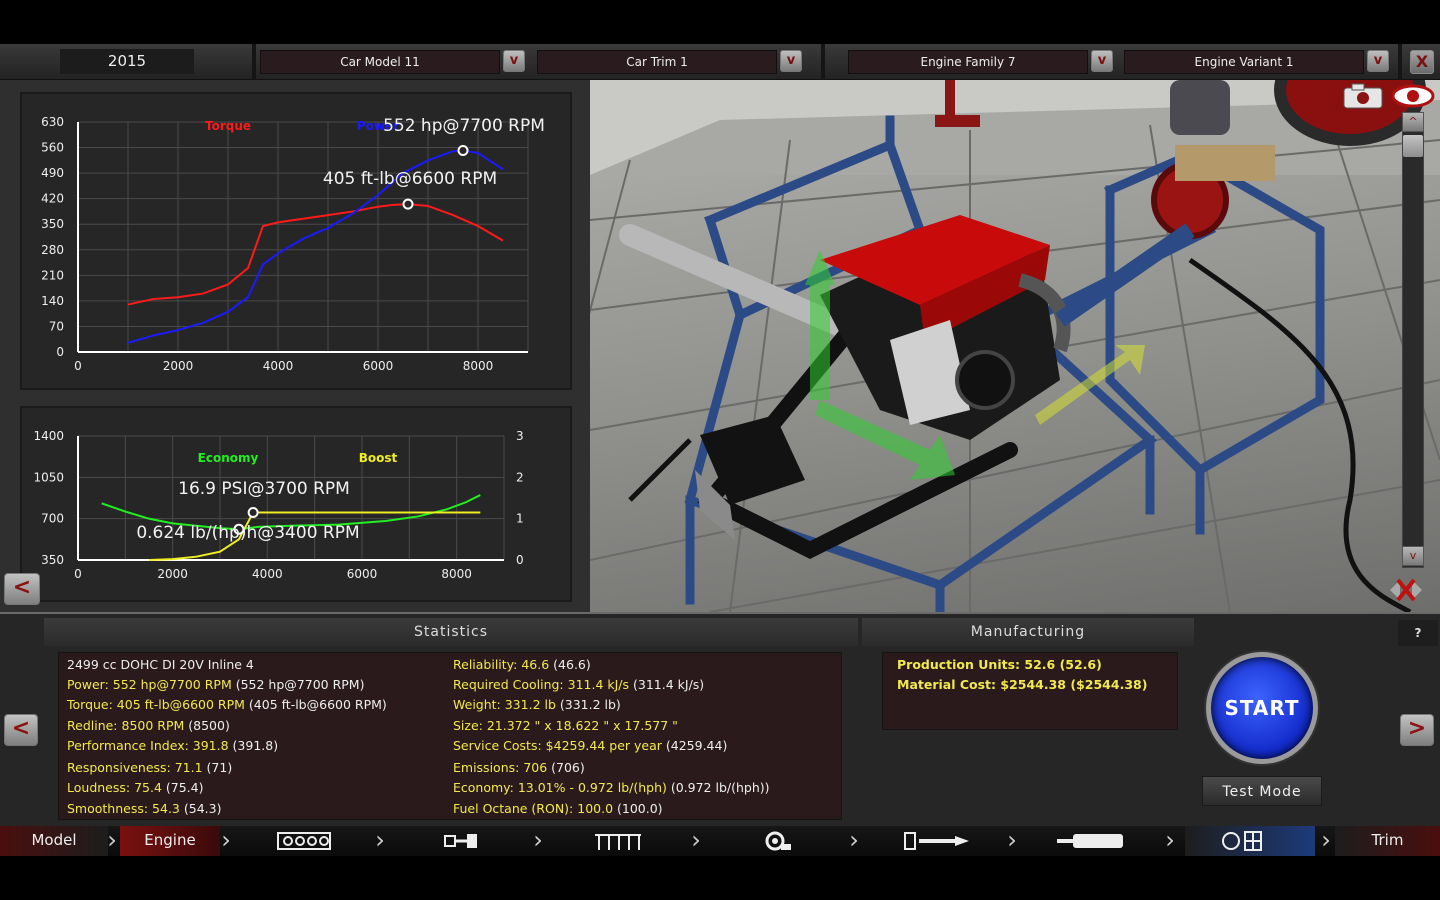 This screenshot has height=900, width=1440. Describe the element at coordinates (1378, 61) in the screenshot. I see `engine-variant-chevron-down-icon: v` at that location.